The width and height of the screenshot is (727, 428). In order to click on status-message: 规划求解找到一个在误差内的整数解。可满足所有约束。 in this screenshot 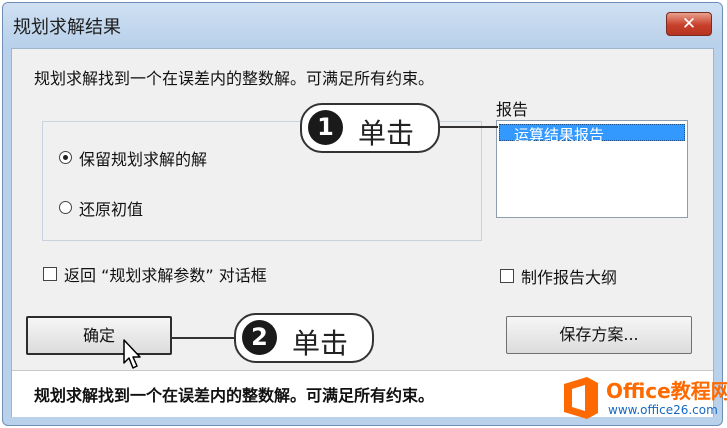, I will do `click(234, 395)`.